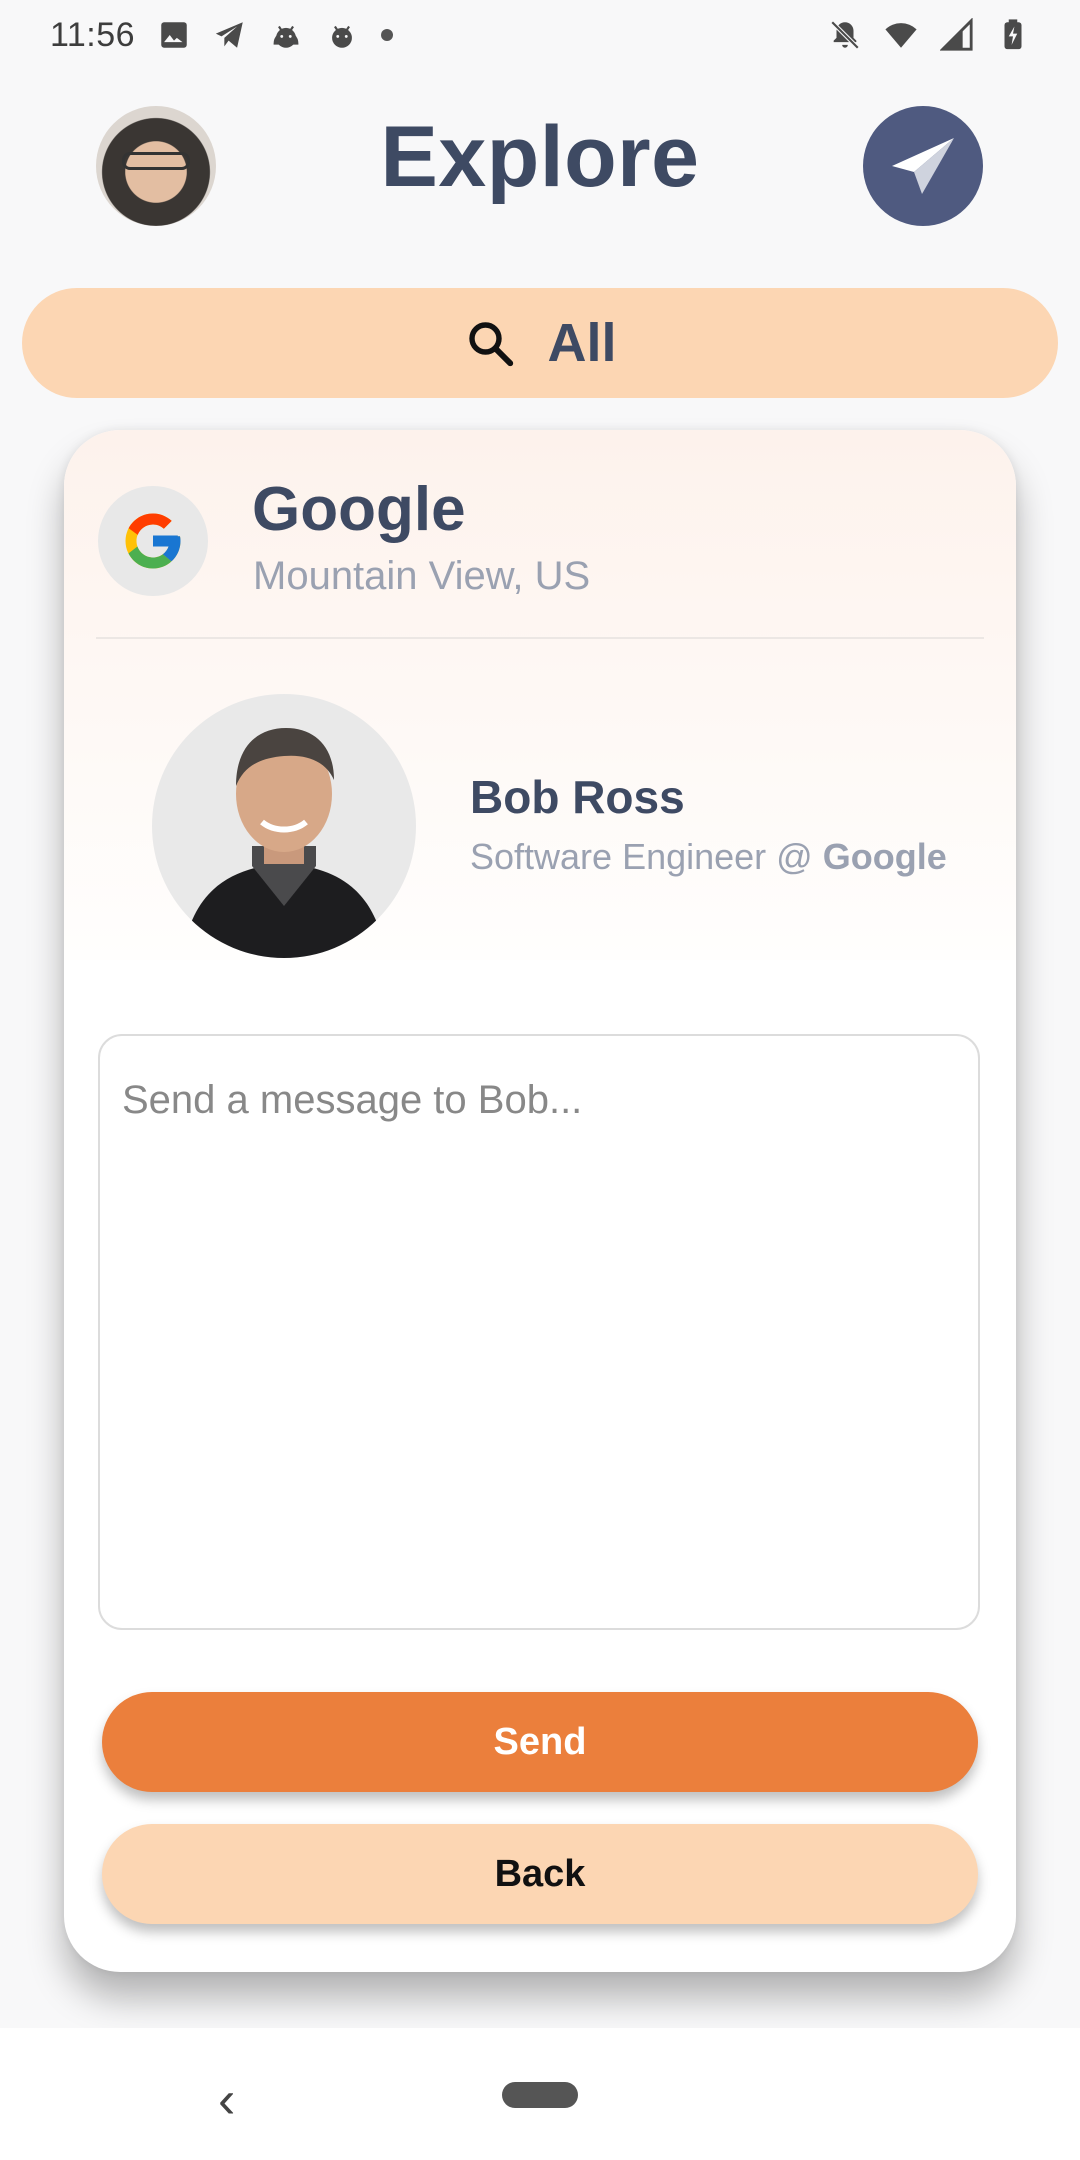 This screenshot has height=2160, width=1080. I want to click on person-role: Software Engineer @ Google, so click(708, 857).